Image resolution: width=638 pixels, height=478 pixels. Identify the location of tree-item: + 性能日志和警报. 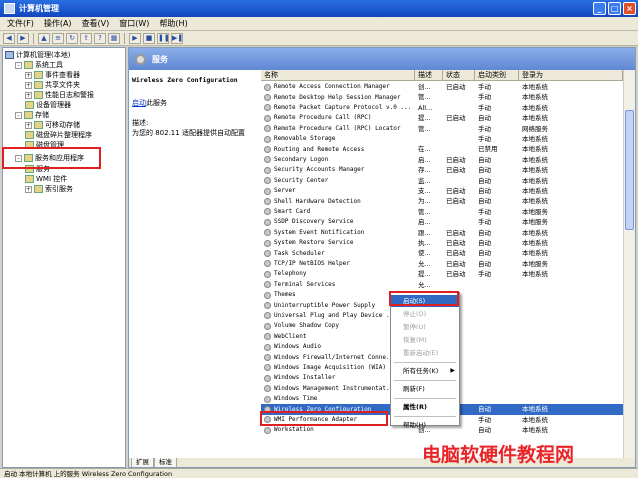
(59, 95).